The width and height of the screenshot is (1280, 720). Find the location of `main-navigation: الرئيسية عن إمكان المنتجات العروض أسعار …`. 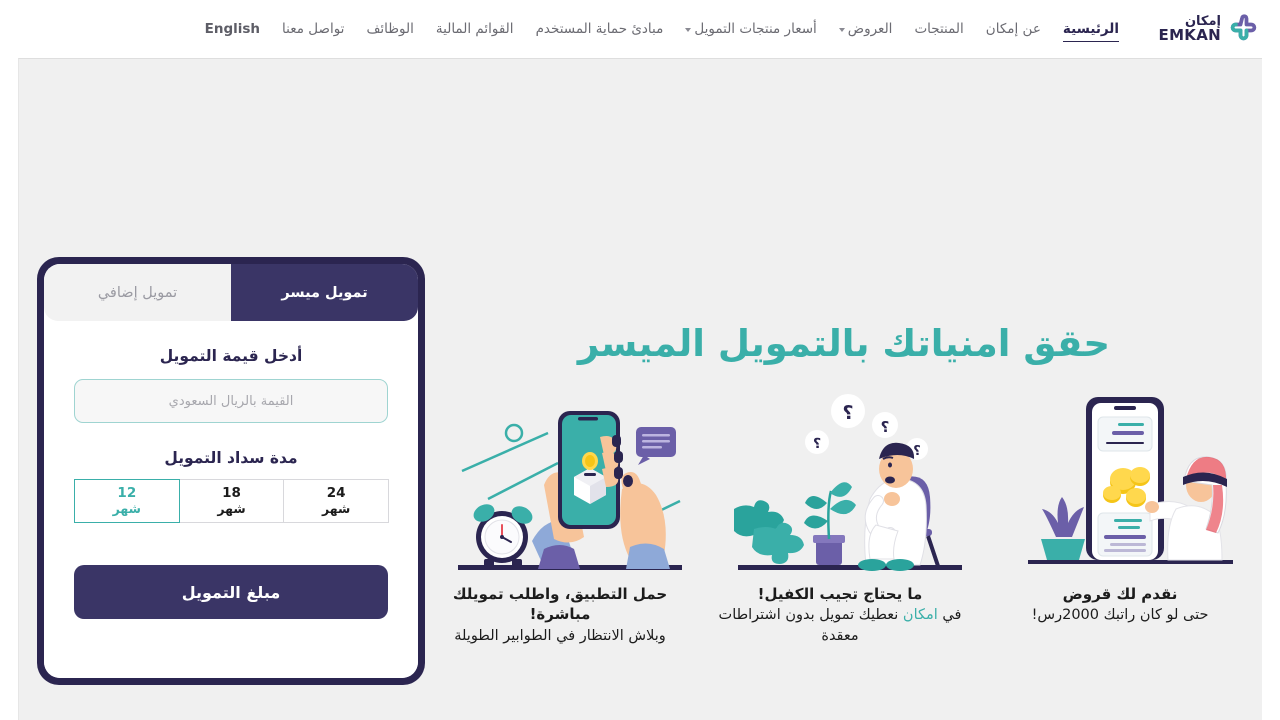

main-navigation: الرئيسية عن إمكان المنتجات العروض أسعار … is located at coordinates (571, 29).